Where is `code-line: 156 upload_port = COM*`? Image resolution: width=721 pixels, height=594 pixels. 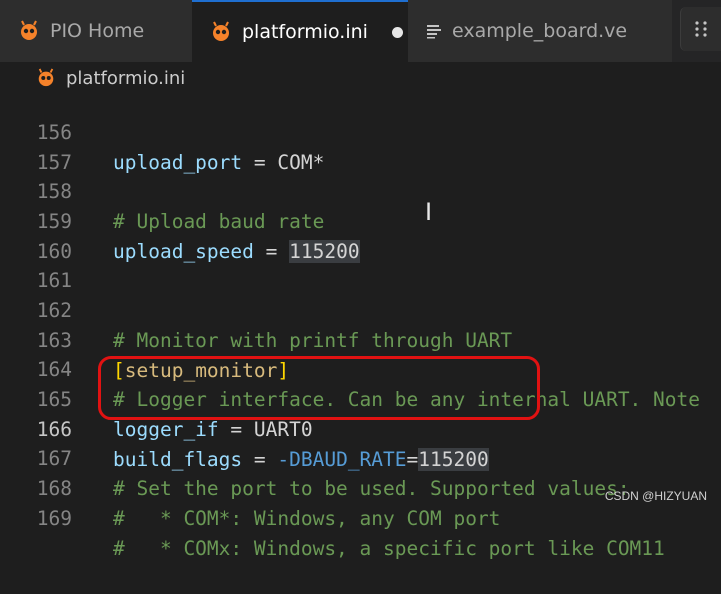
code-line: 156 upload_port = COM* is located at coordinates (360, 131).